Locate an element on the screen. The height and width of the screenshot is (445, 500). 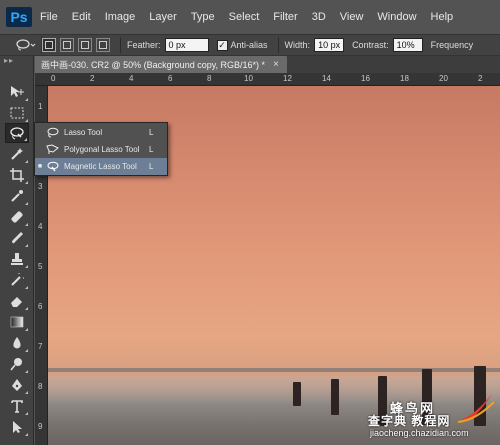
tool-healing-brush is located at coordinates (17, 217).